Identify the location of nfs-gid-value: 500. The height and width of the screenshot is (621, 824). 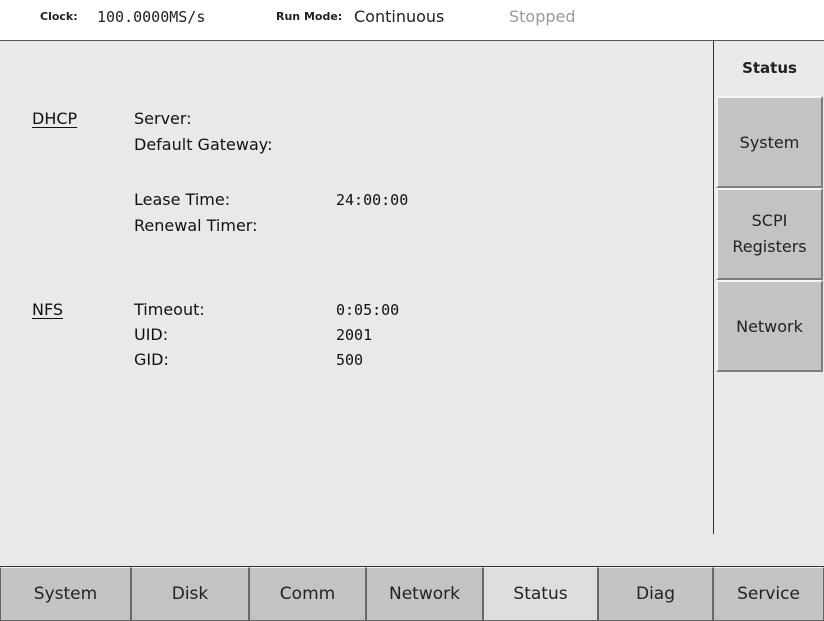
(350, 360).